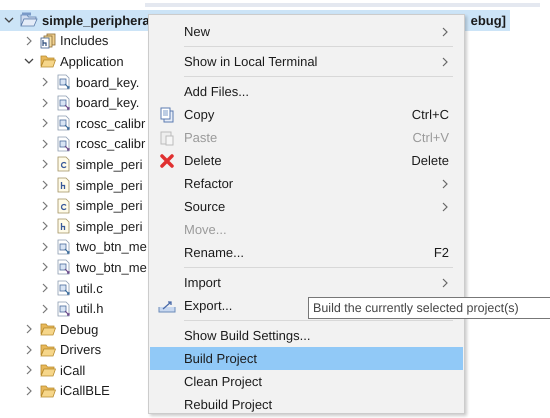  What do you see at coordinates (306, 114) in the screenshot?
I see `menu-item: Copy Ctrl+C` at bounding box center [306, 114].